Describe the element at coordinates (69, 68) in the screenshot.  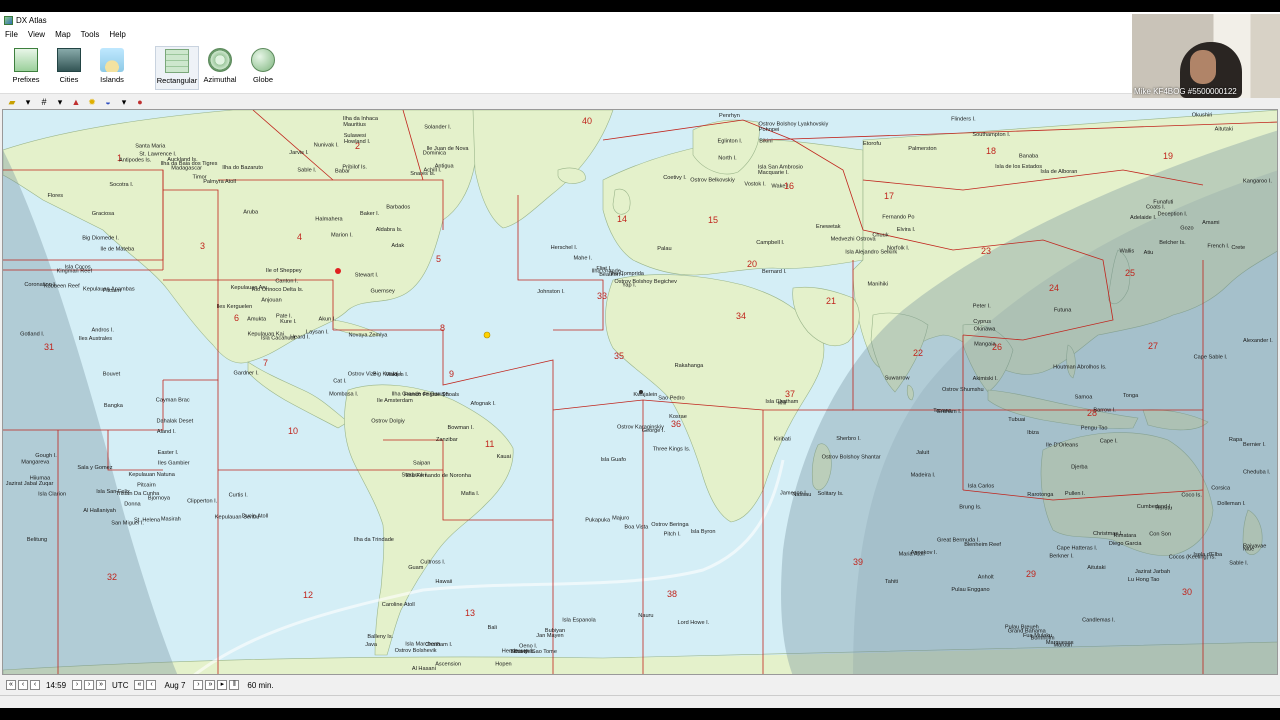
I see `cities-button: Cities` at that location.